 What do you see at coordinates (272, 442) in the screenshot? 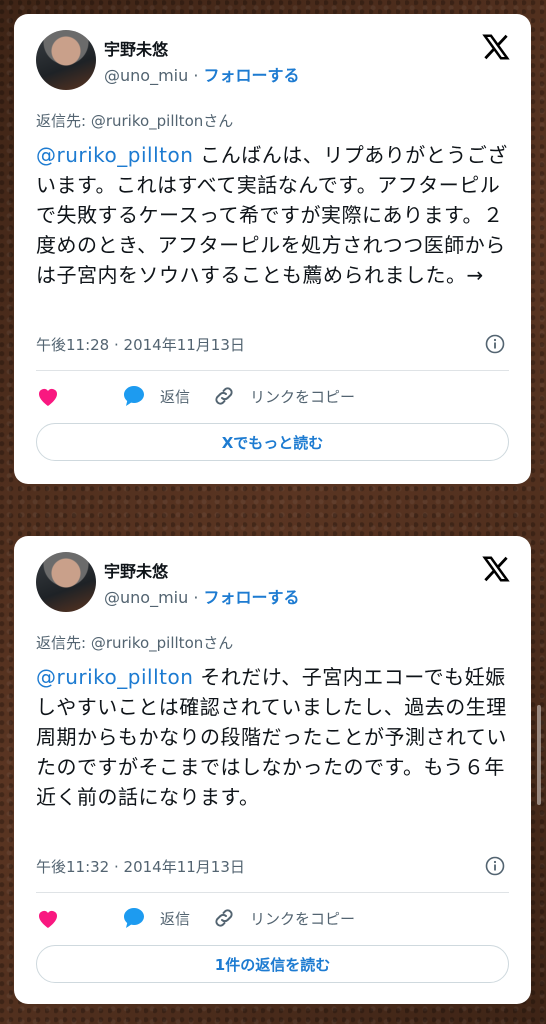
I see `read-more-button: Xでもっと読む` at bounding box center [272, 442].